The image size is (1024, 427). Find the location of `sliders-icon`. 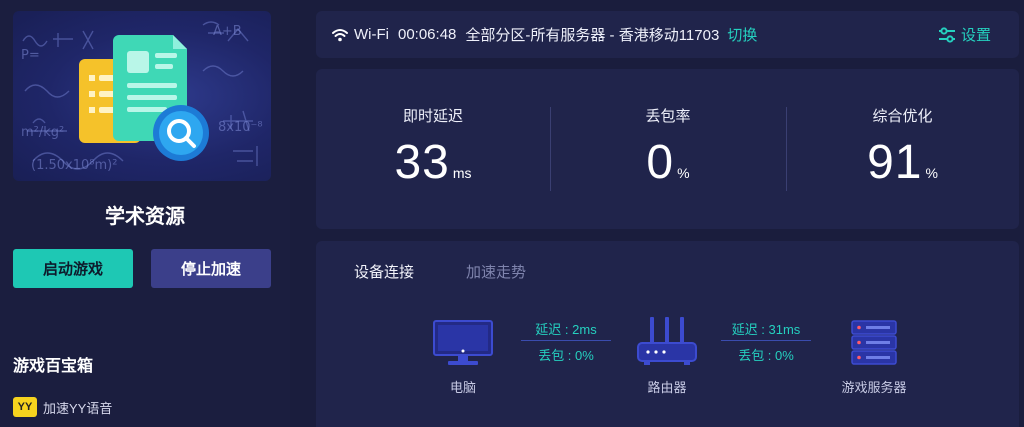

sliders-icon is located at coordinates (947, 34).